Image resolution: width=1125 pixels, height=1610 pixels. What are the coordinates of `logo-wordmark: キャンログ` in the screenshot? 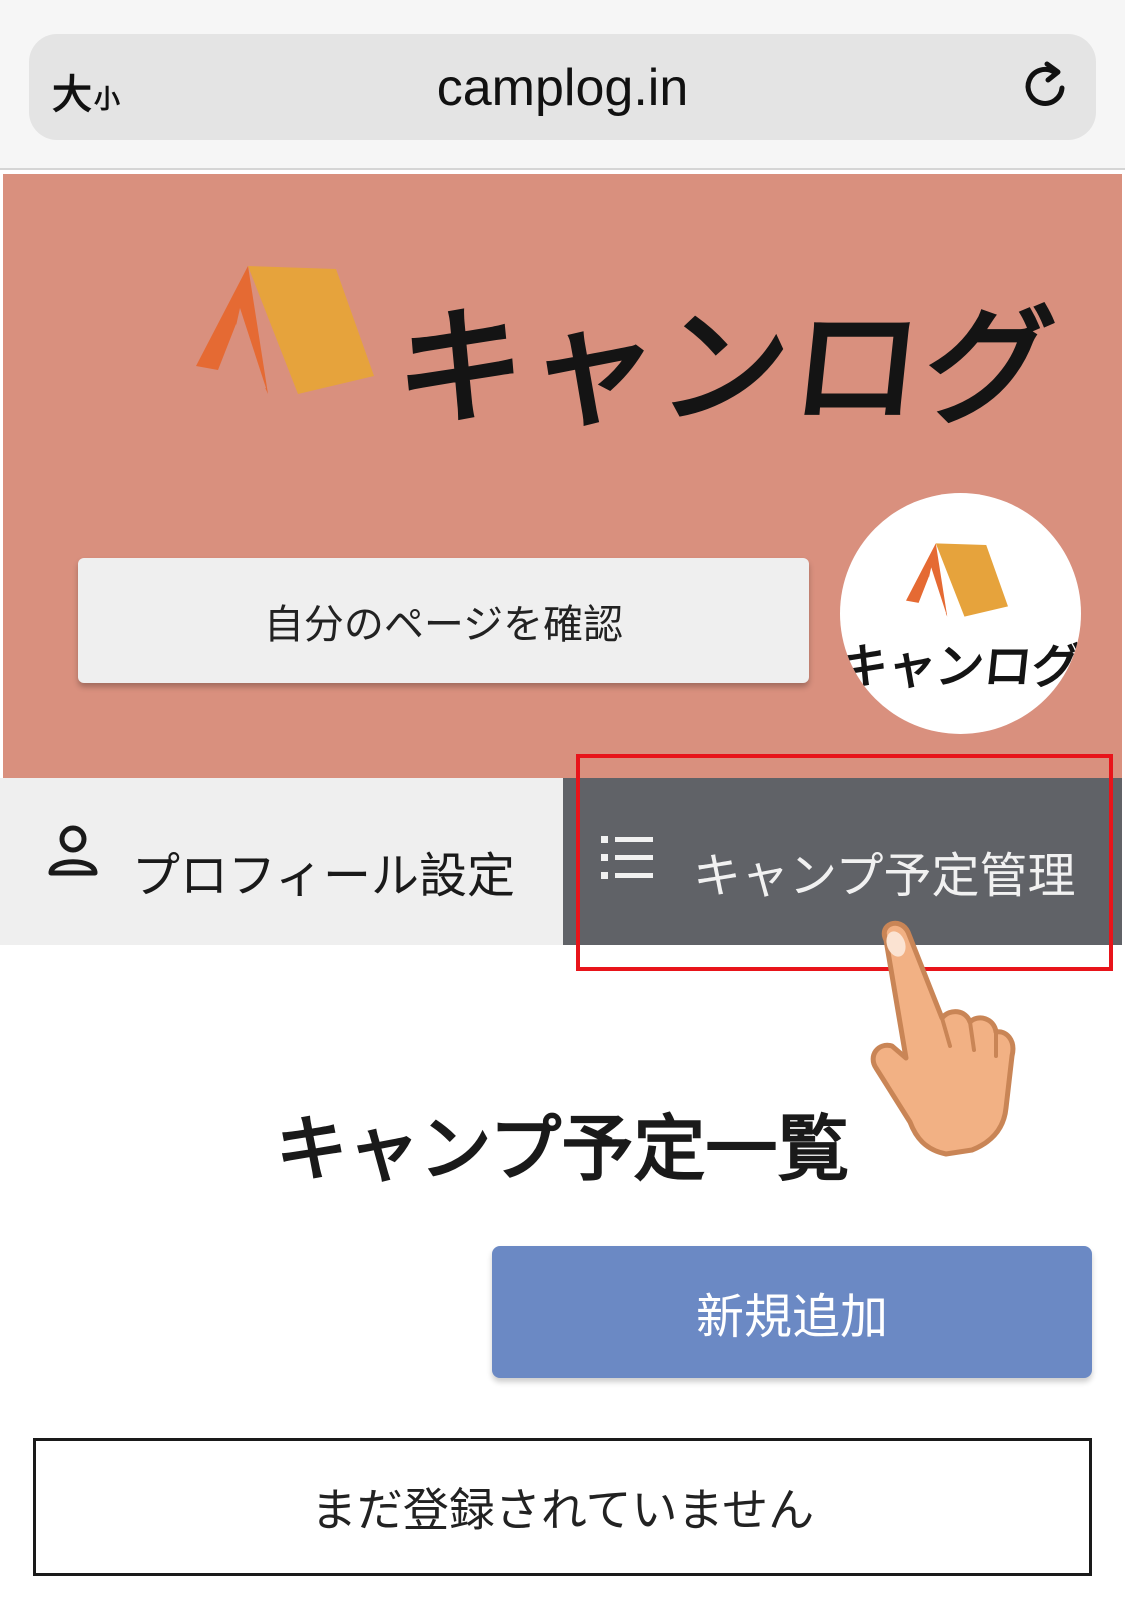 It's located at (726, 368).